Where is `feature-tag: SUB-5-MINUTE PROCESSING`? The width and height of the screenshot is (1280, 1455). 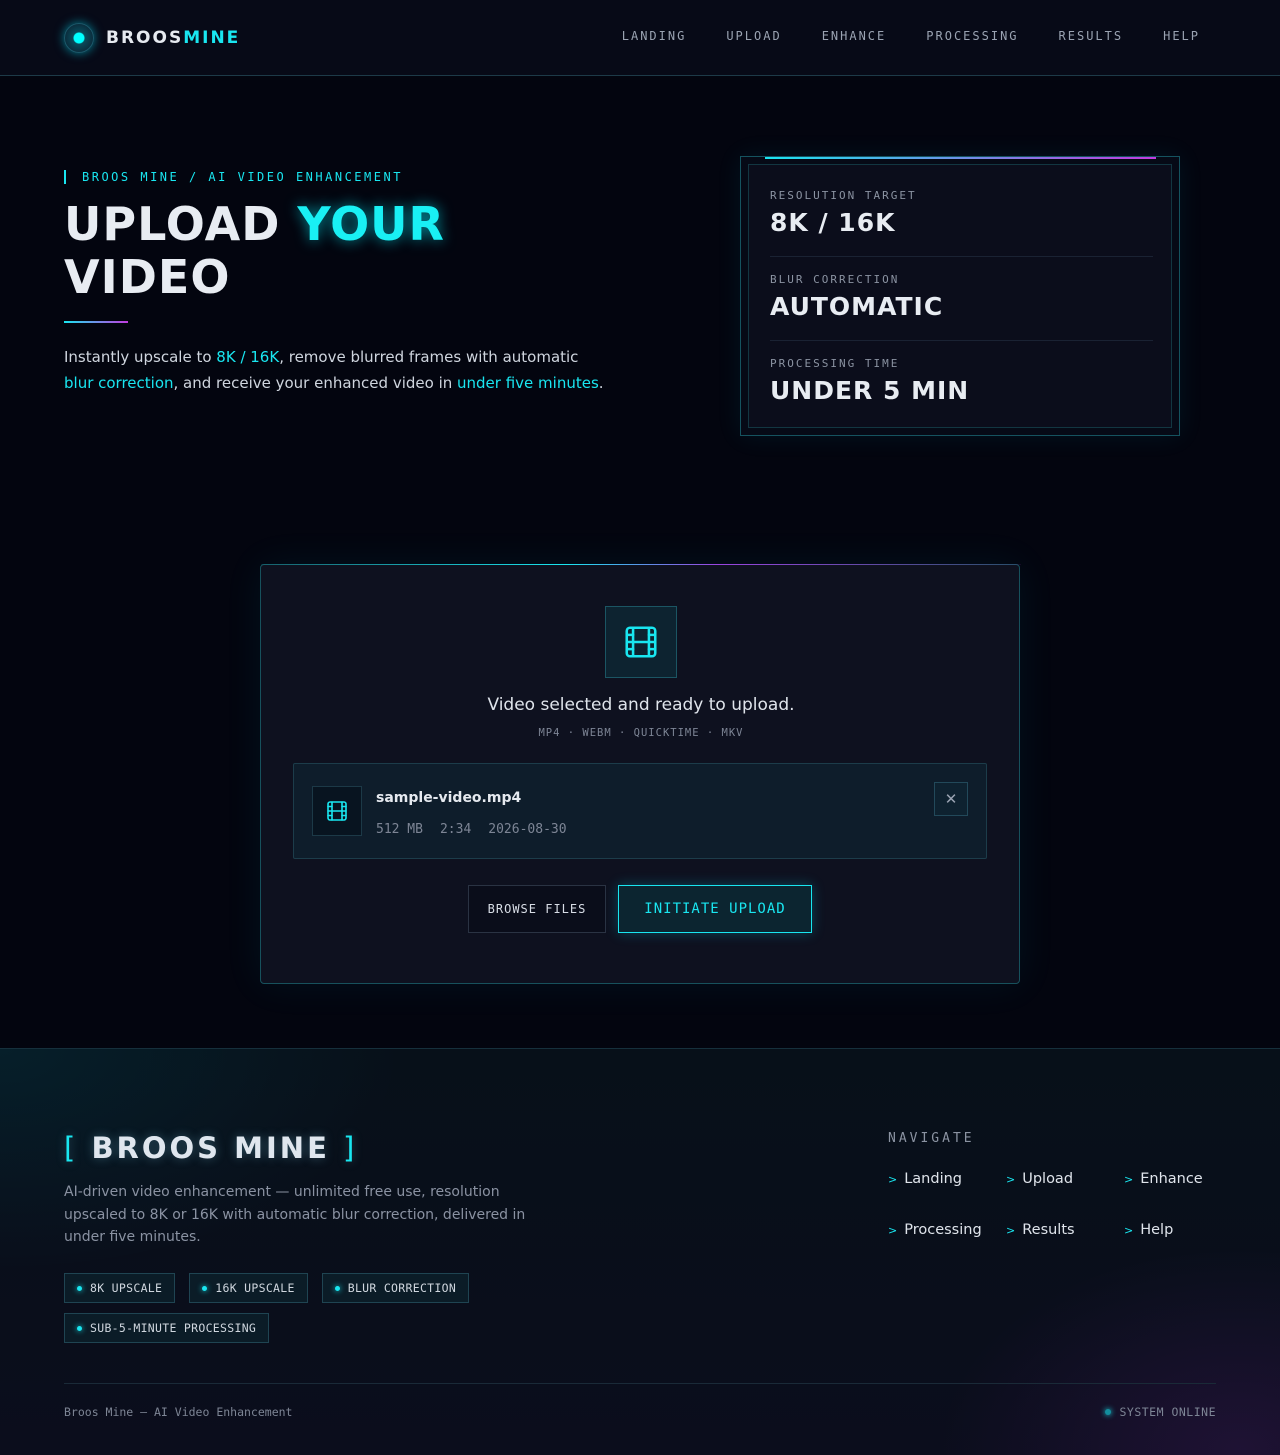 feature-tag: SUB-5-MINUTE PROCESSING is located at coordinates (167, 1328).